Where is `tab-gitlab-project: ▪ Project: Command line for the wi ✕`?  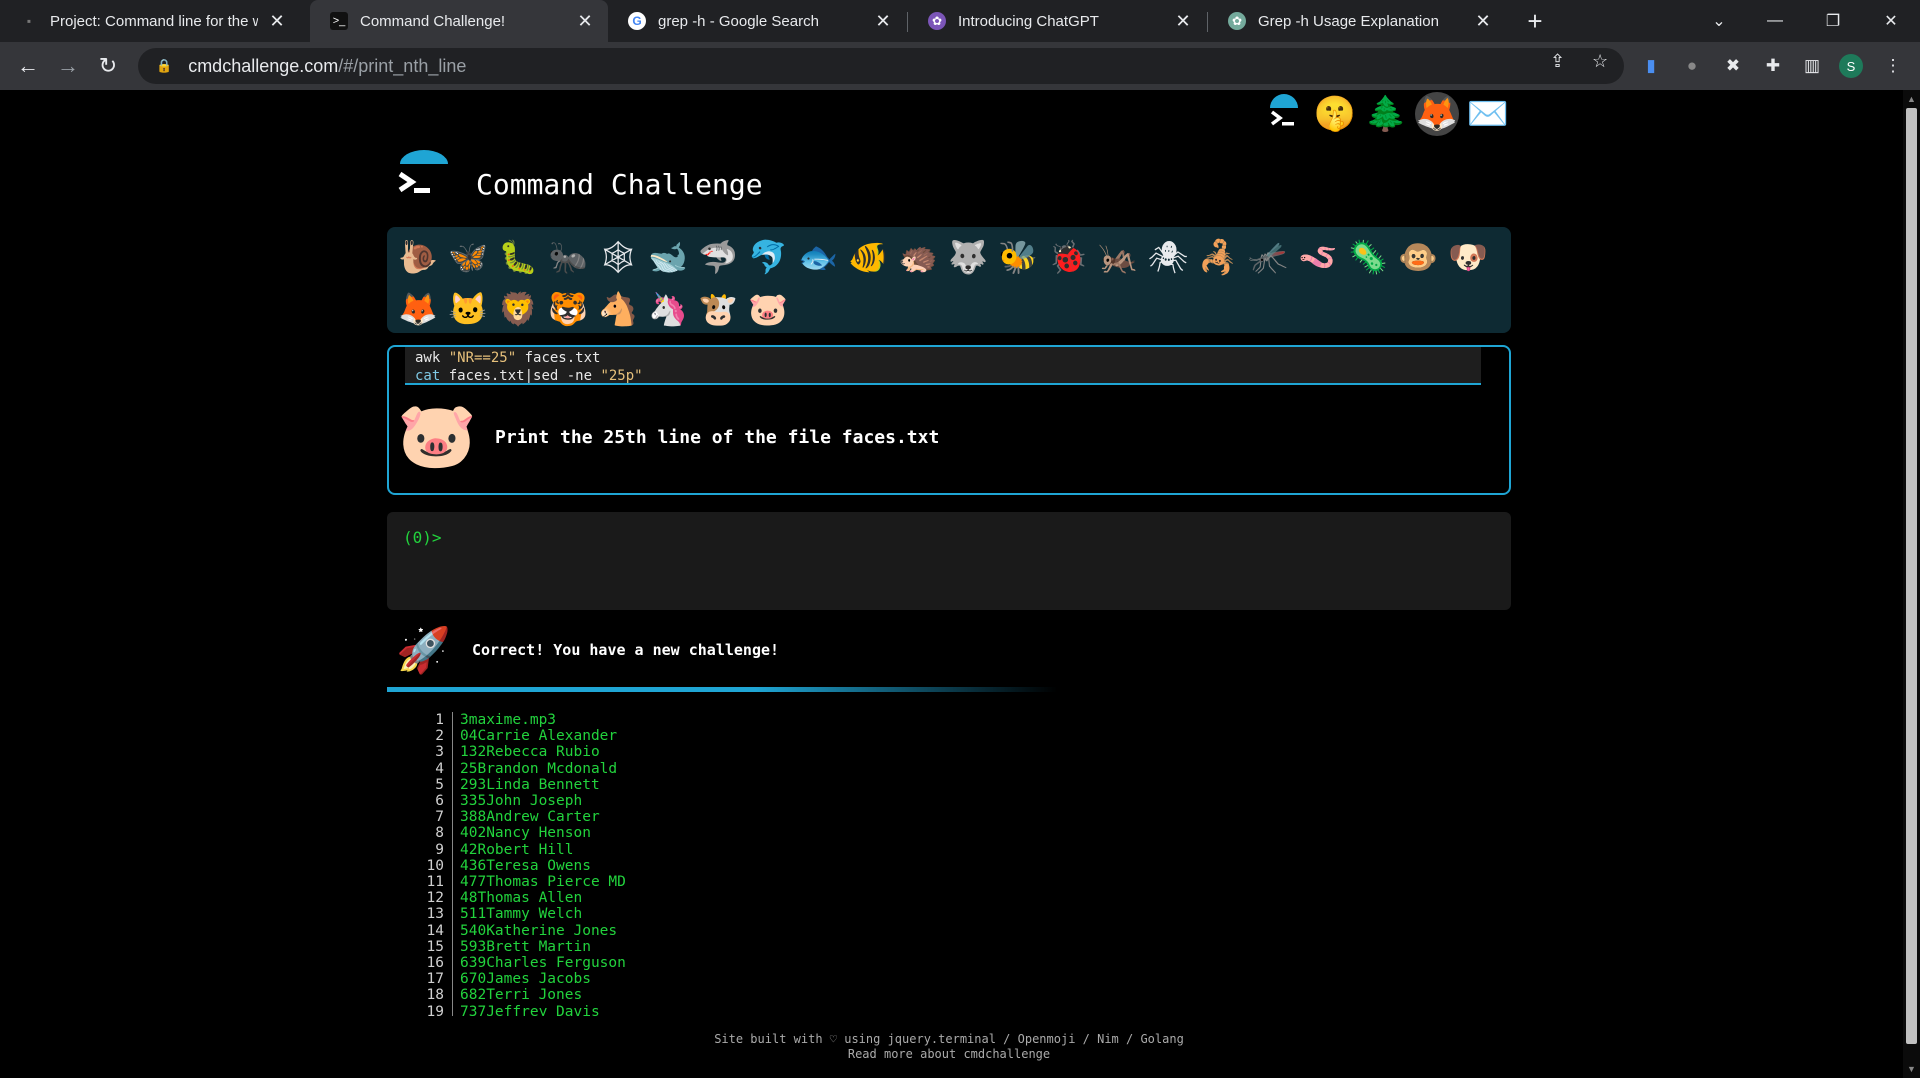
tab-gitlab-project: ▪ Project: Command line for the wi ✕ is located at coordinates (150, 21).